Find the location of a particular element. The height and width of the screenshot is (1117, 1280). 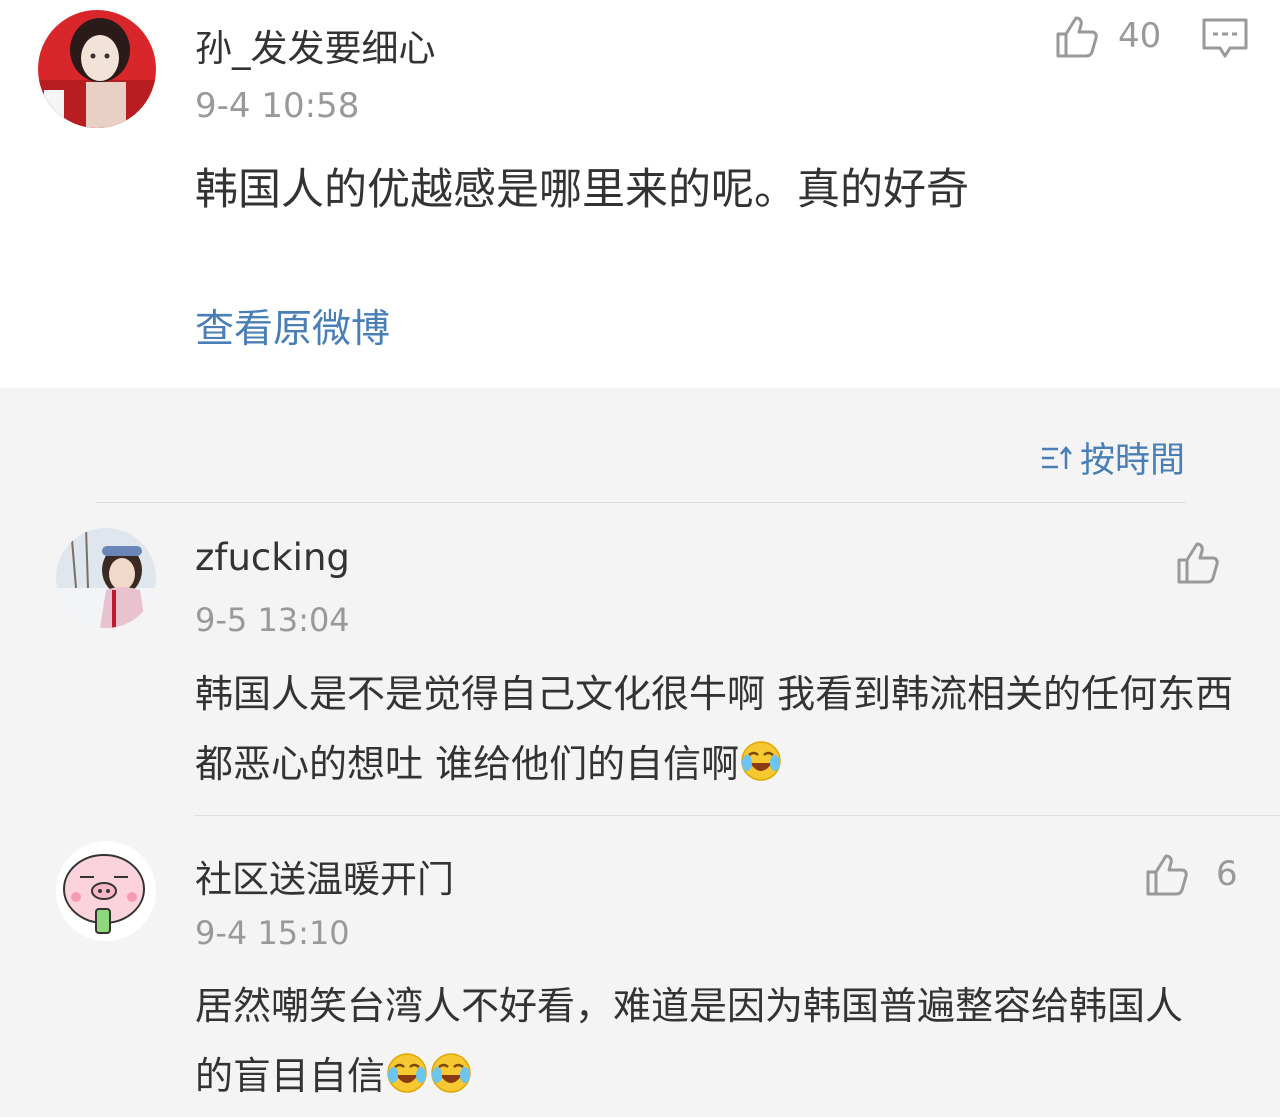

comment-author-name: zfucking is located at coordinates (272, 557).